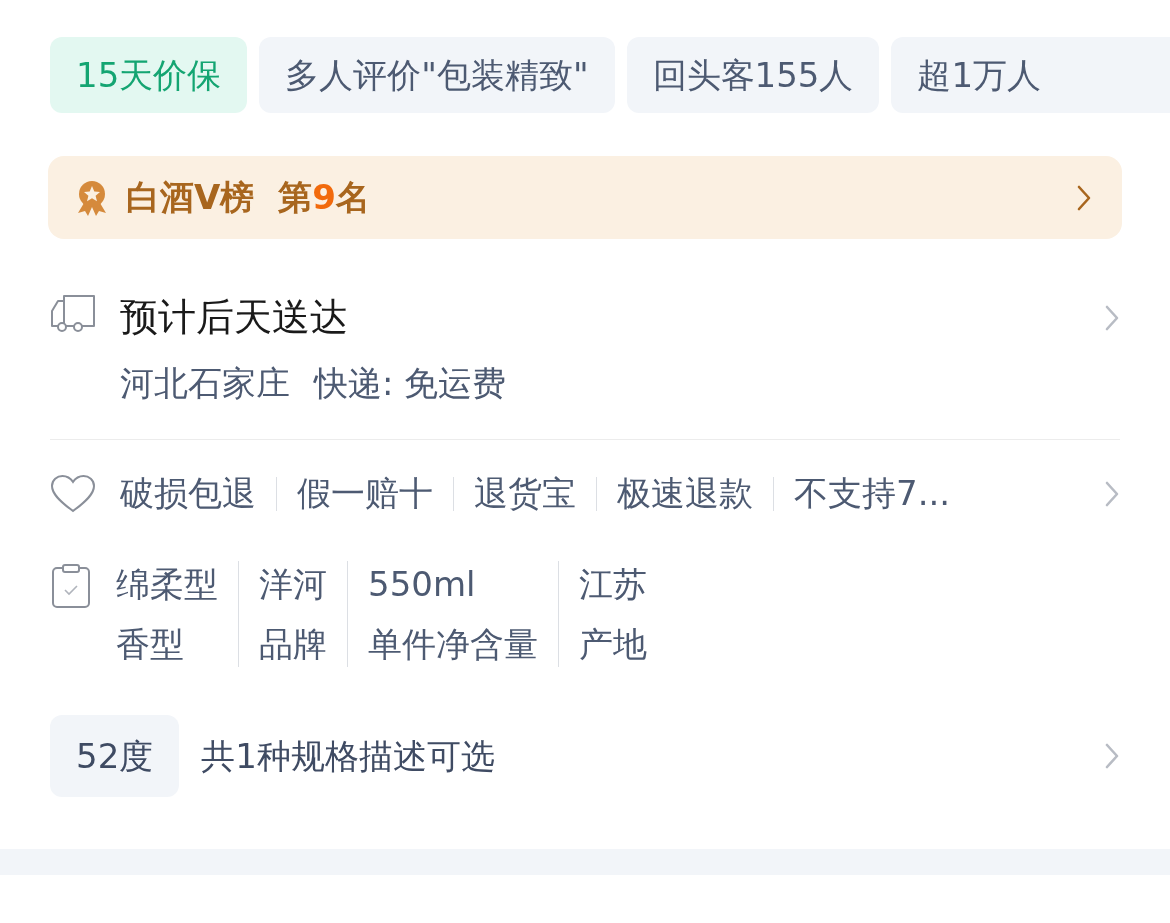  What do you see at coordinates (188, 493) in the screenshot?
I see `guarantee-item: 破损包退` at bounding box center [188, 493].